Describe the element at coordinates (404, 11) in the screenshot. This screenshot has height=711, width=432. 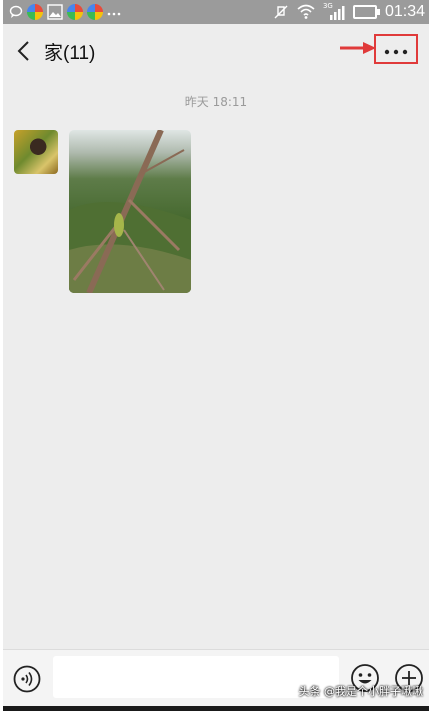
I see `clock: 01:34` at that location.